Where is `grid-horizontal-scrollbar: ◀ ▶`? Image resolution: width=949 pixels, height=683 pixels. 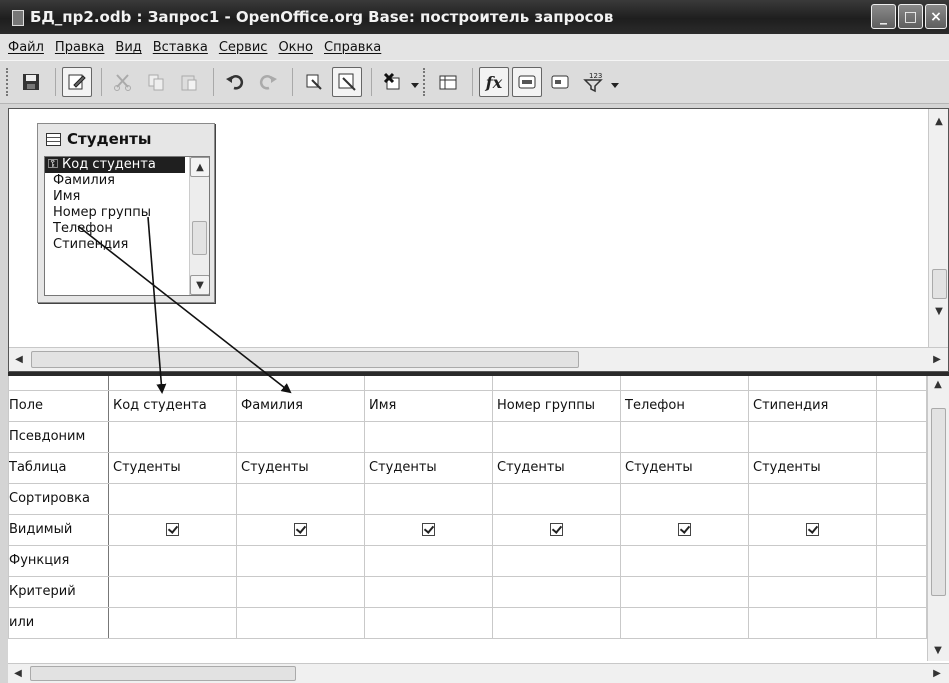
grid-horizontal-scrollbar: ◀ ▶ is located at coordinates (478, 673).